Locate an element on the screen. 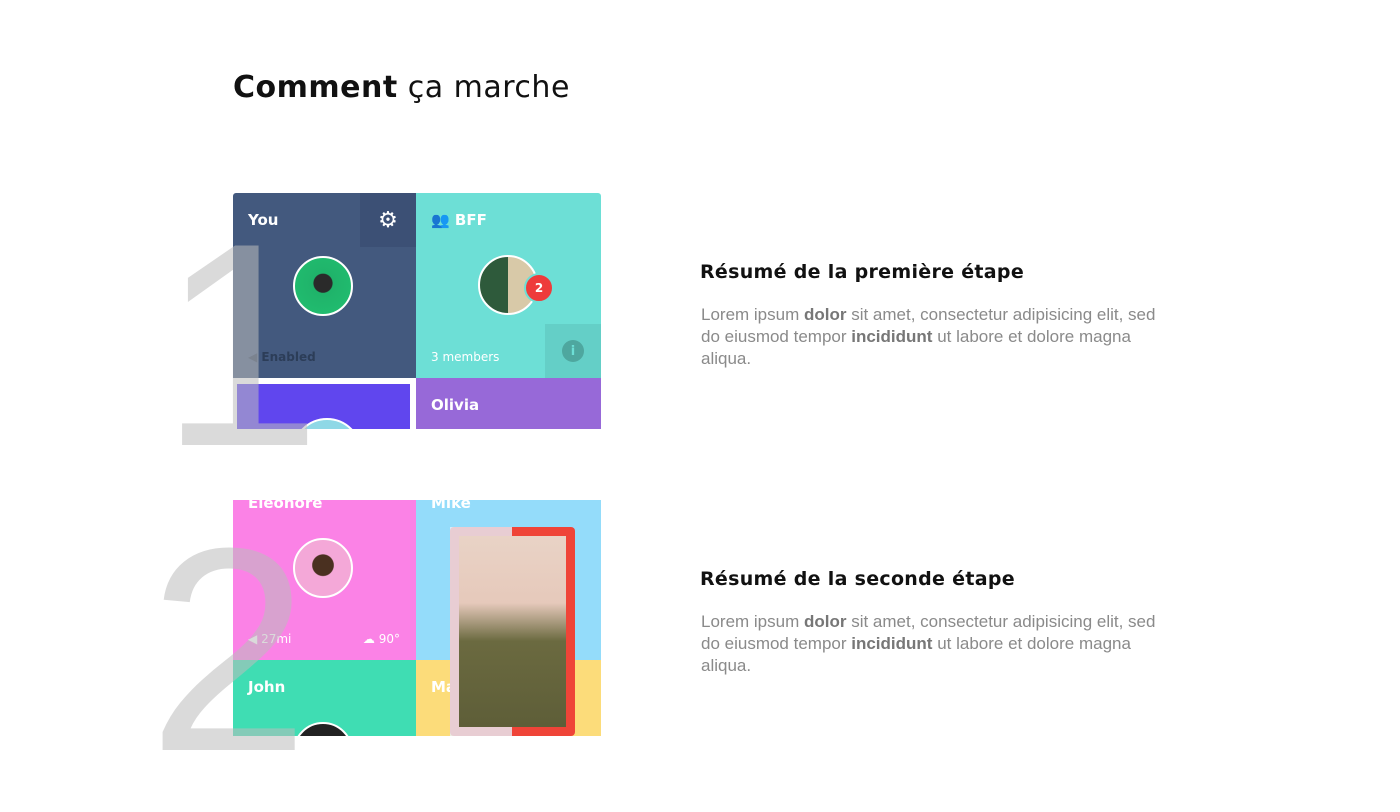 The height and width of the screenshot is (812, 1400). step-heading: Résumé de la première étape is located at coordinates (862, 272).